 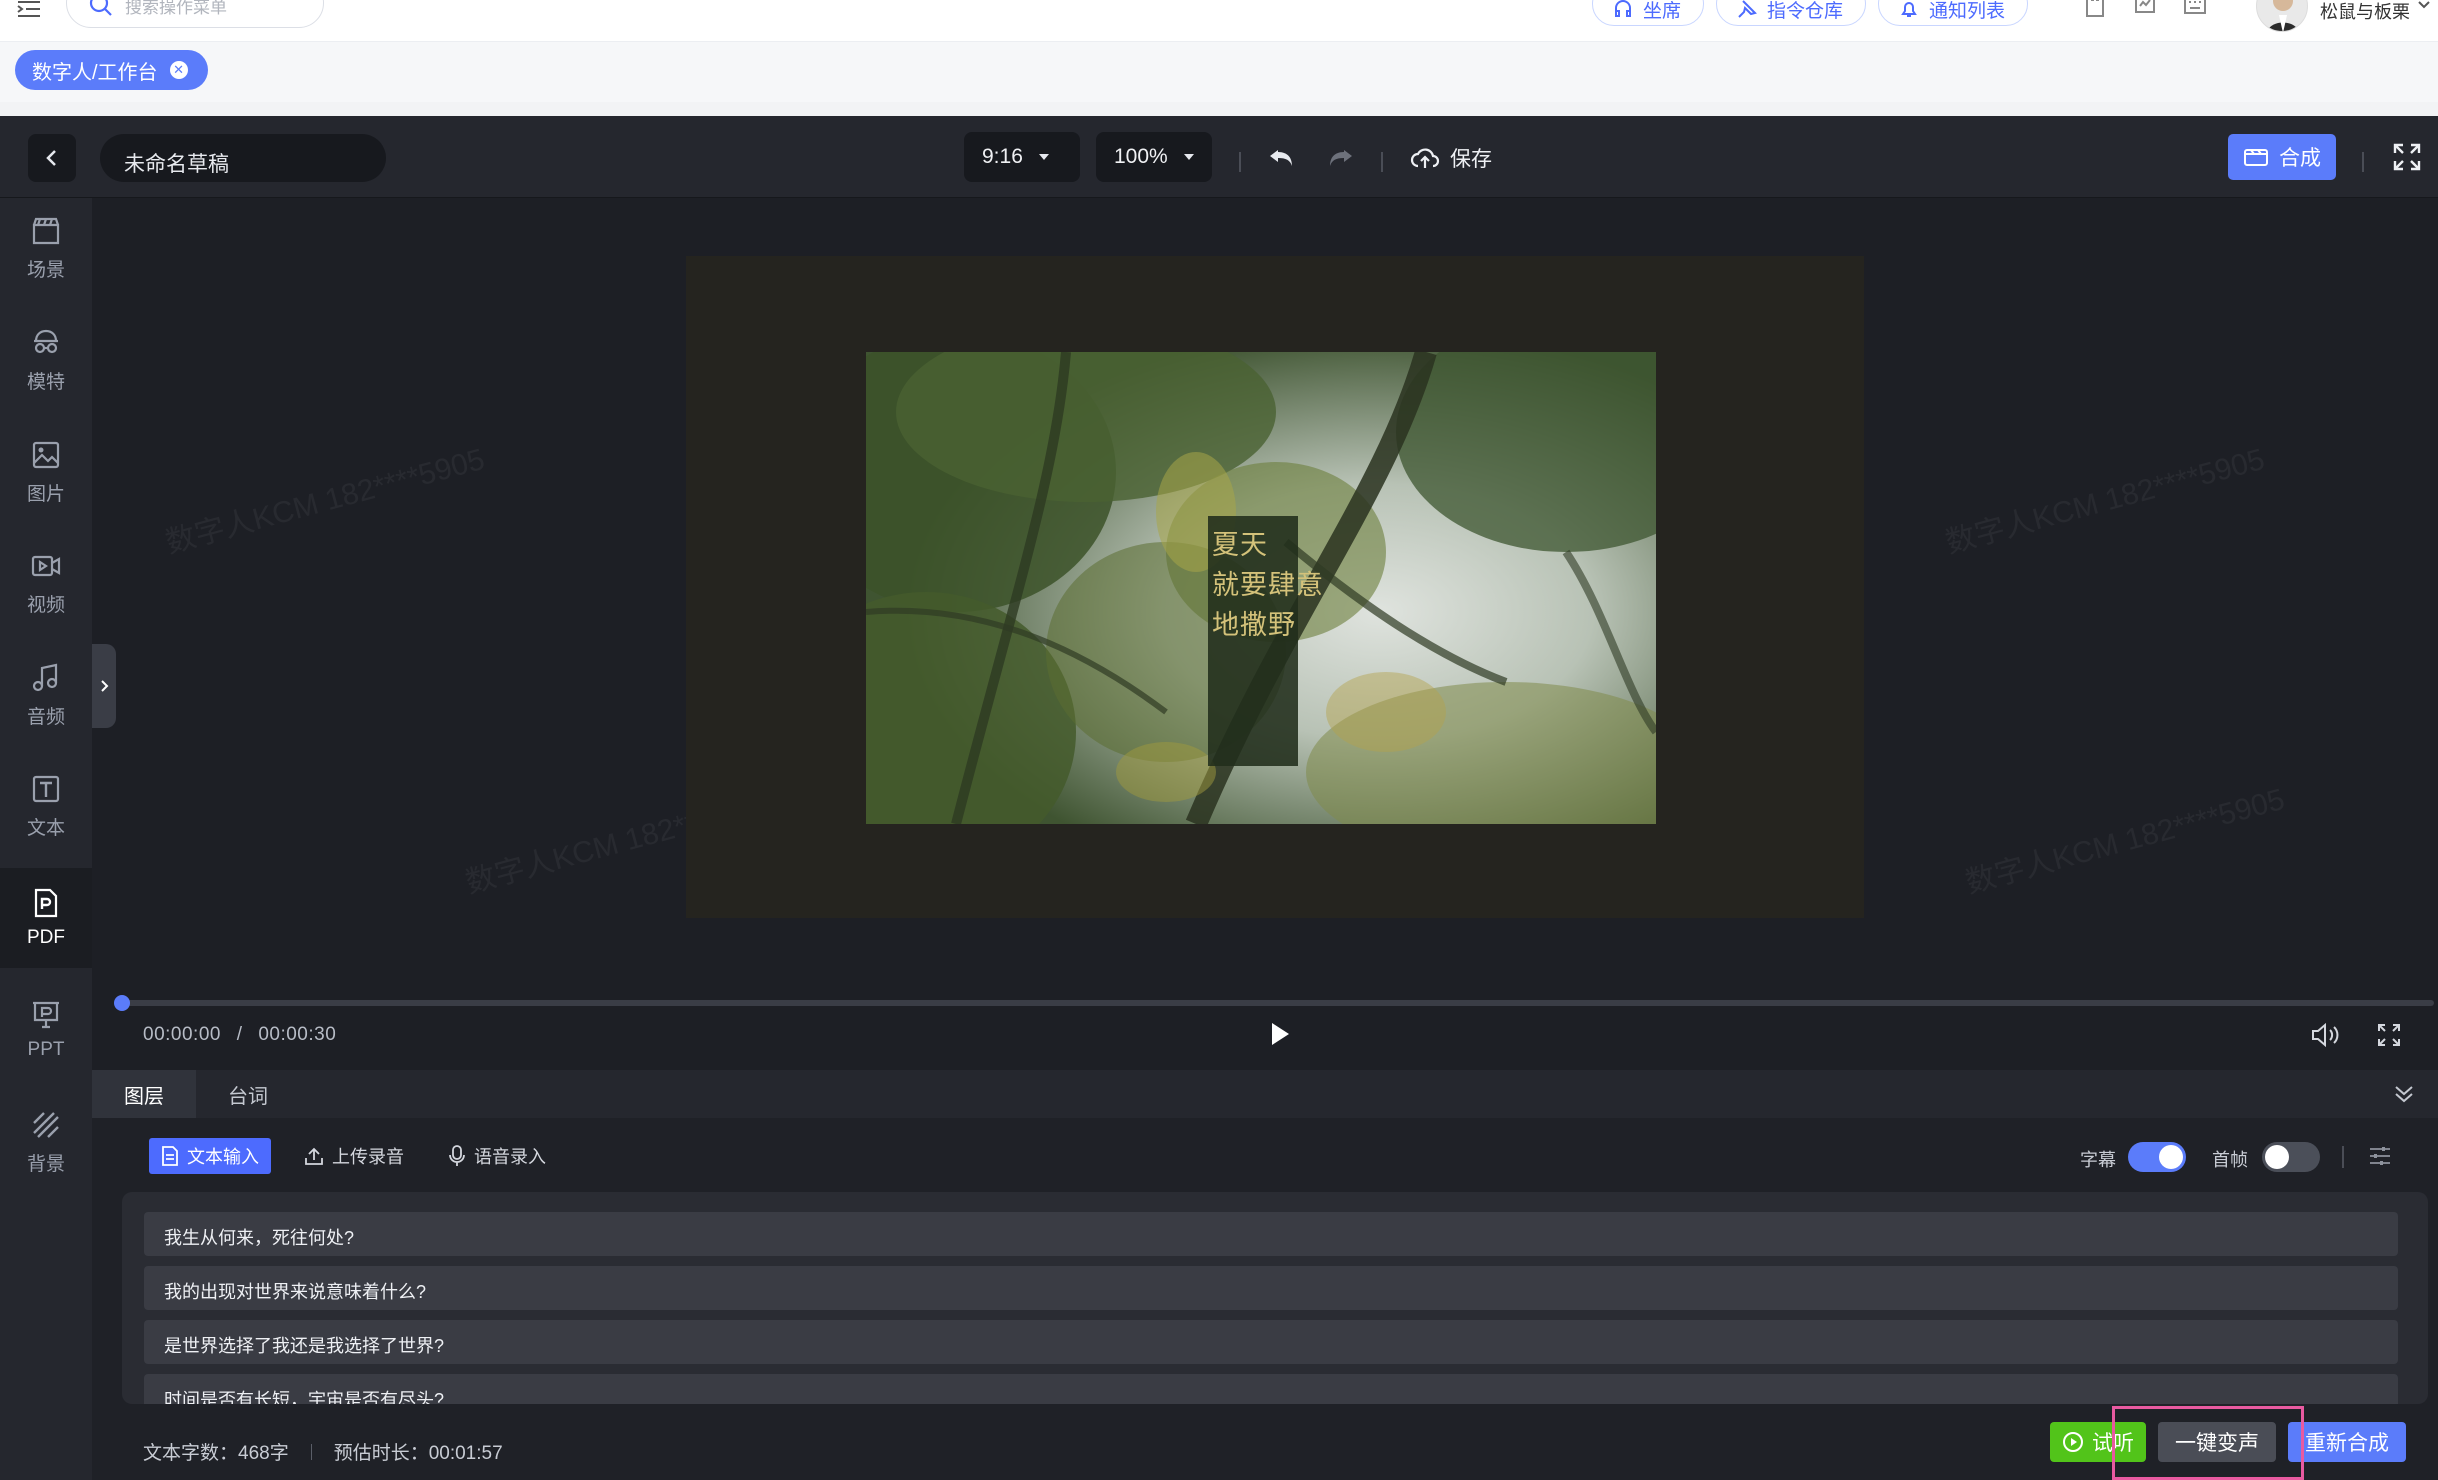 I want to click on video-caption: 夏天 就要肆意 地撒野, so click(x=1265, y=641).